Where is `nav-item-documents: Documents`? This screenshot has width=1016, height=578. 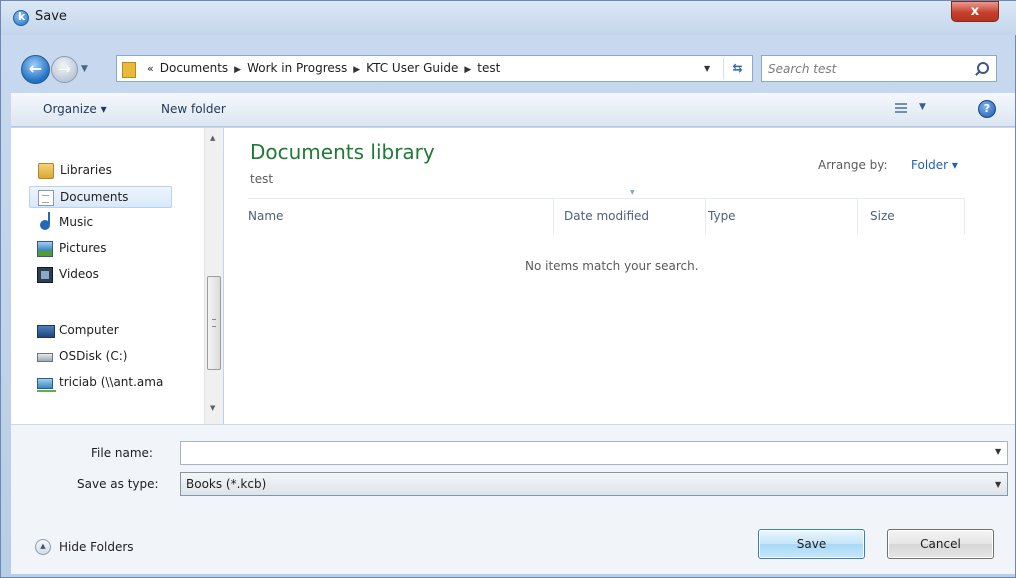
nav-item-documents: Documents is located at coordinates (100, 197).